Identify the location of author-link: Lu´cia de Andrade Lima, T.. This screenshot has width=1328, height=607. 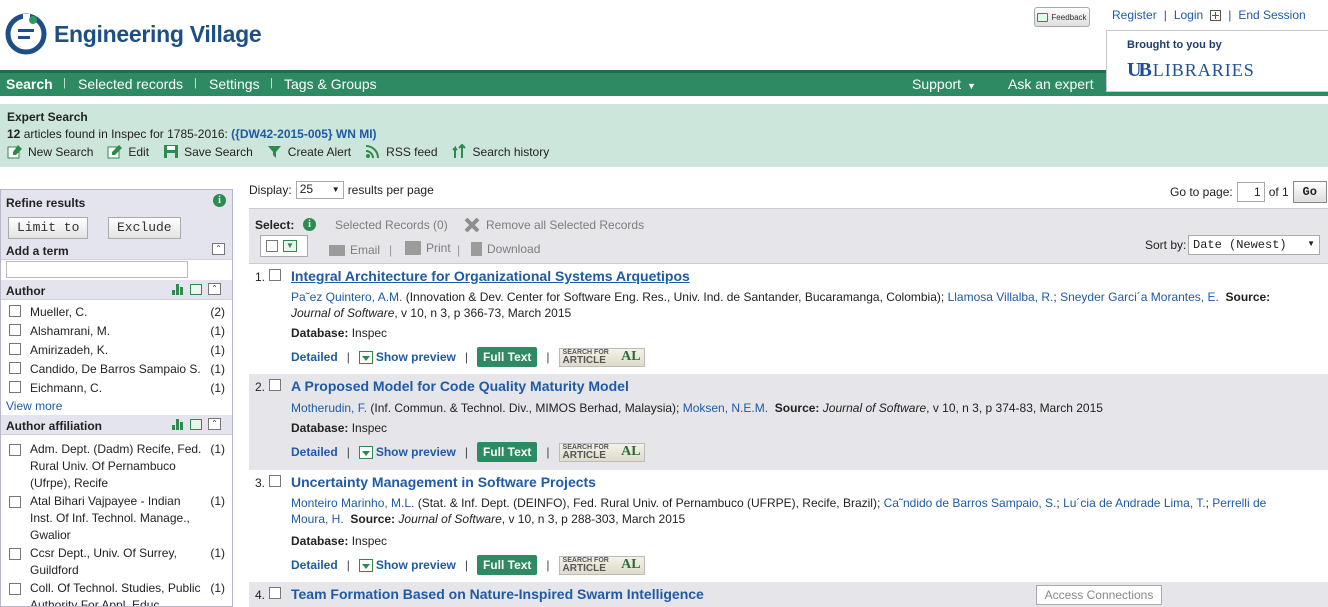
(1134, 503).